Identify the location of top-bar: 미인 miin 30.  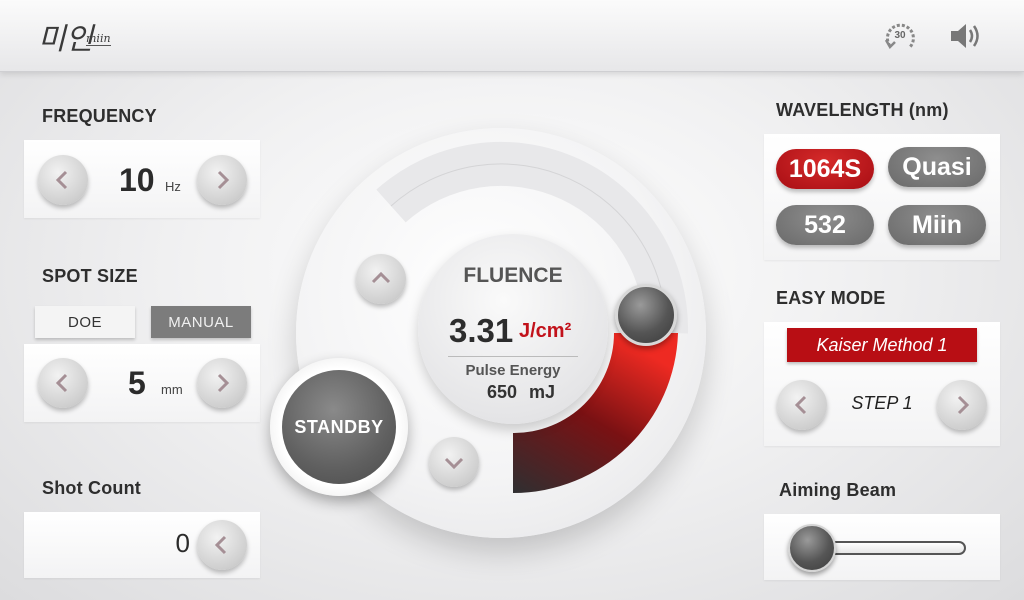
(512, 36).